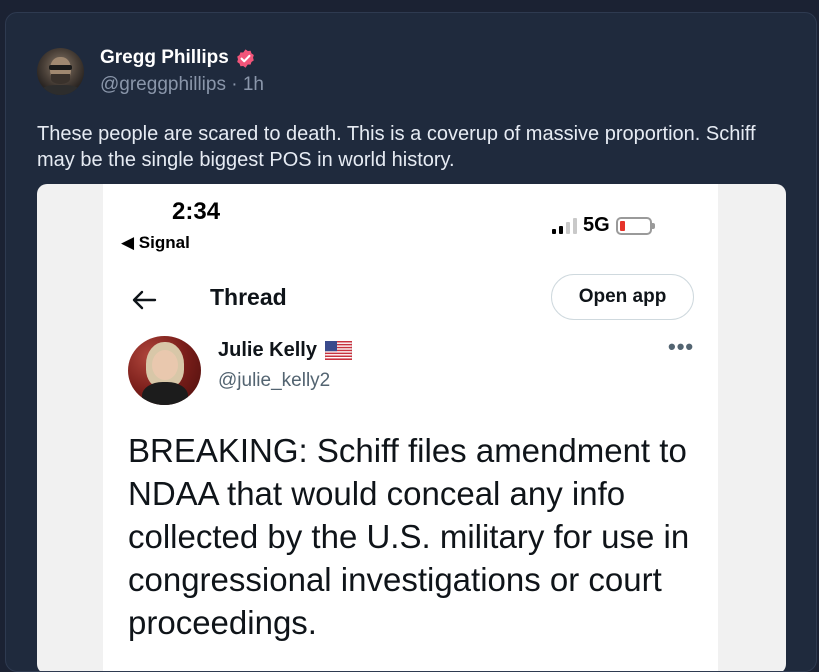 This screenshot has height=672, width=819. Describe the element at coordinates (267, 350) in the screenshot. I see `tweet-author-name: Julie Kelly` at that location.